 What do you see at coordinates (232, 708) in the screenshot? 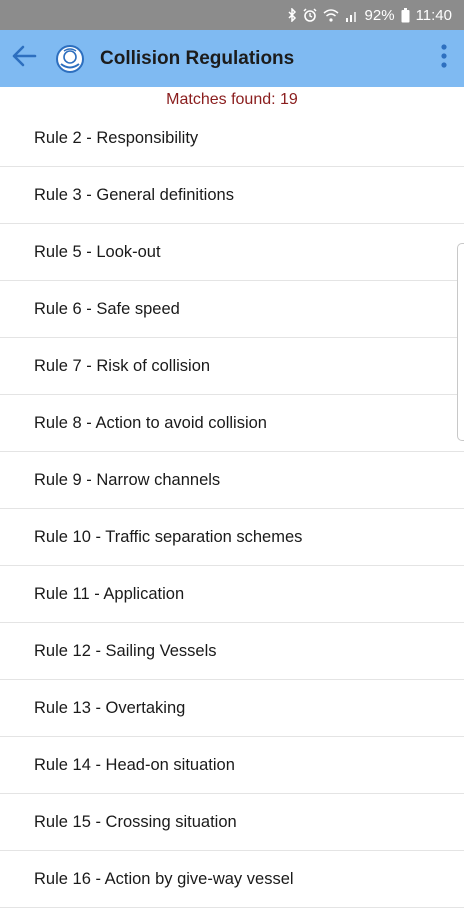
I see `list-item: Rule 13 - Overtaking` at bounding box center [232, 708].